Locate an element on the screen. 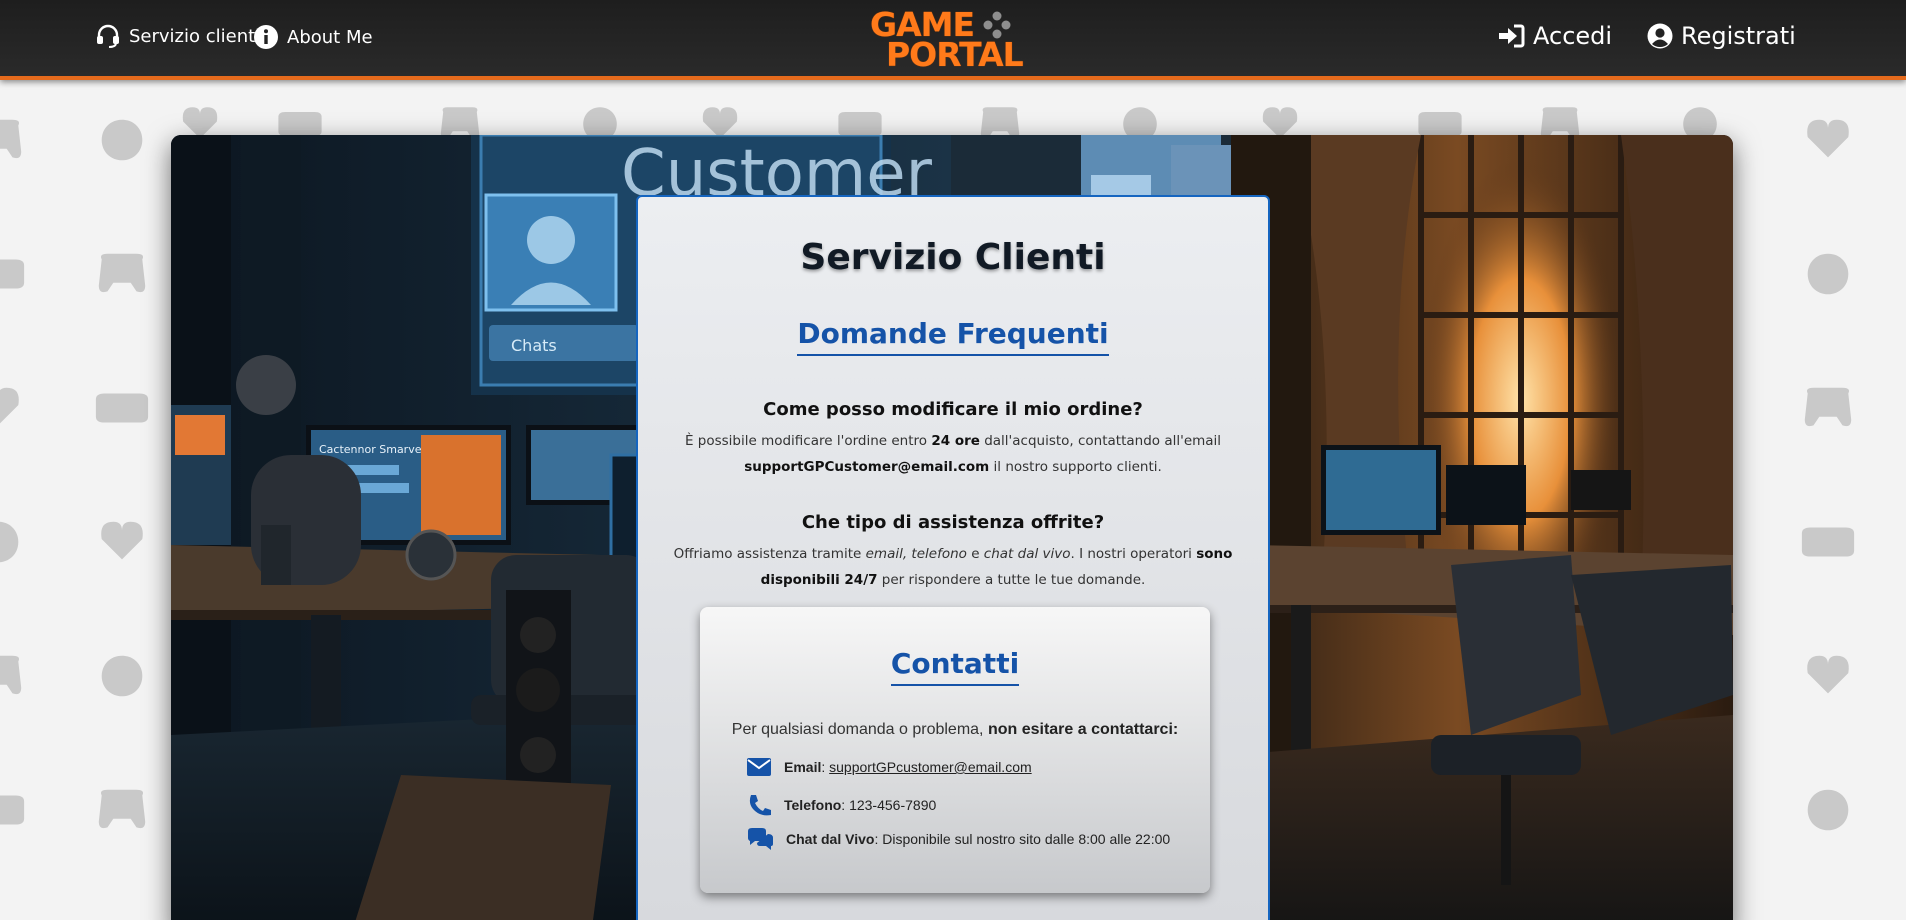  nav-servizio-clienti-link: Servizio clienti is located at coordinates (177, 36).